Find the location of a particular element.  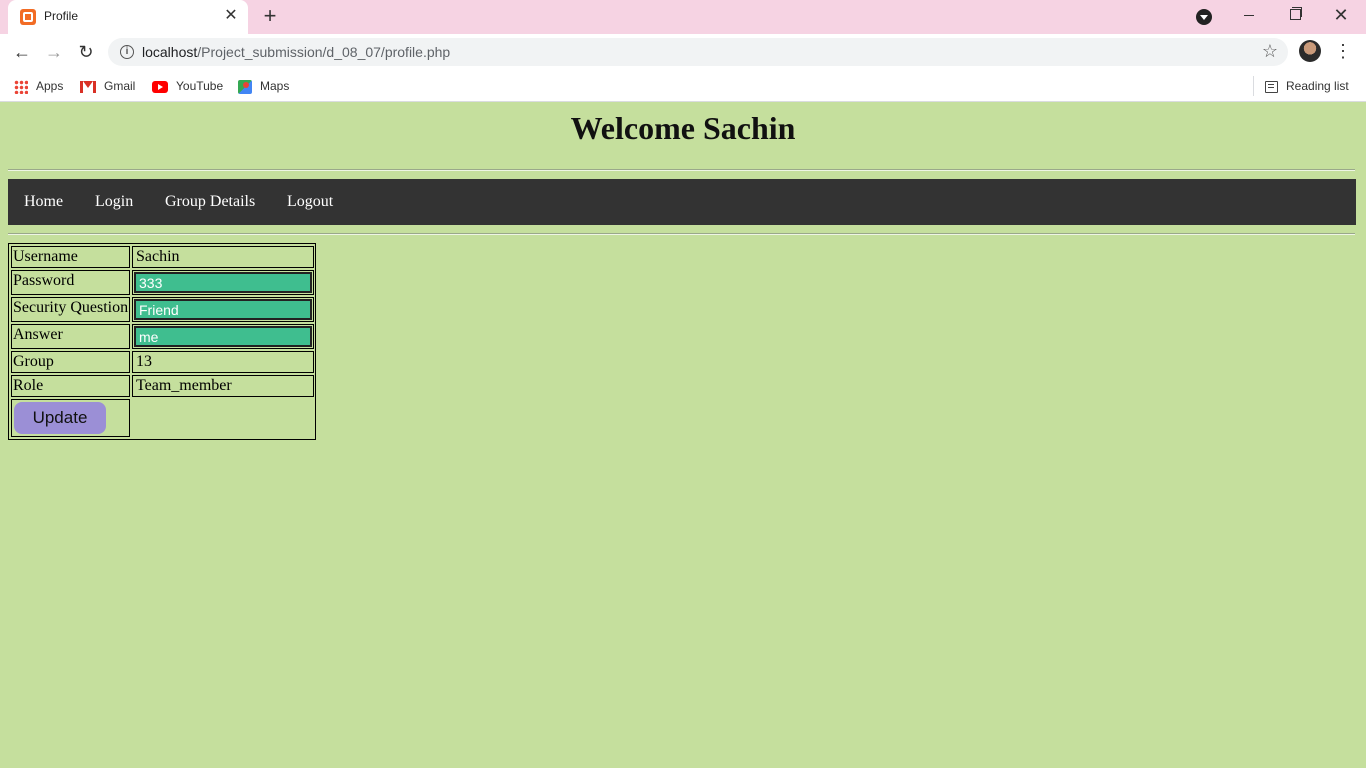

bookmark-youtube: YouTube is located at coordinates (187, 86).